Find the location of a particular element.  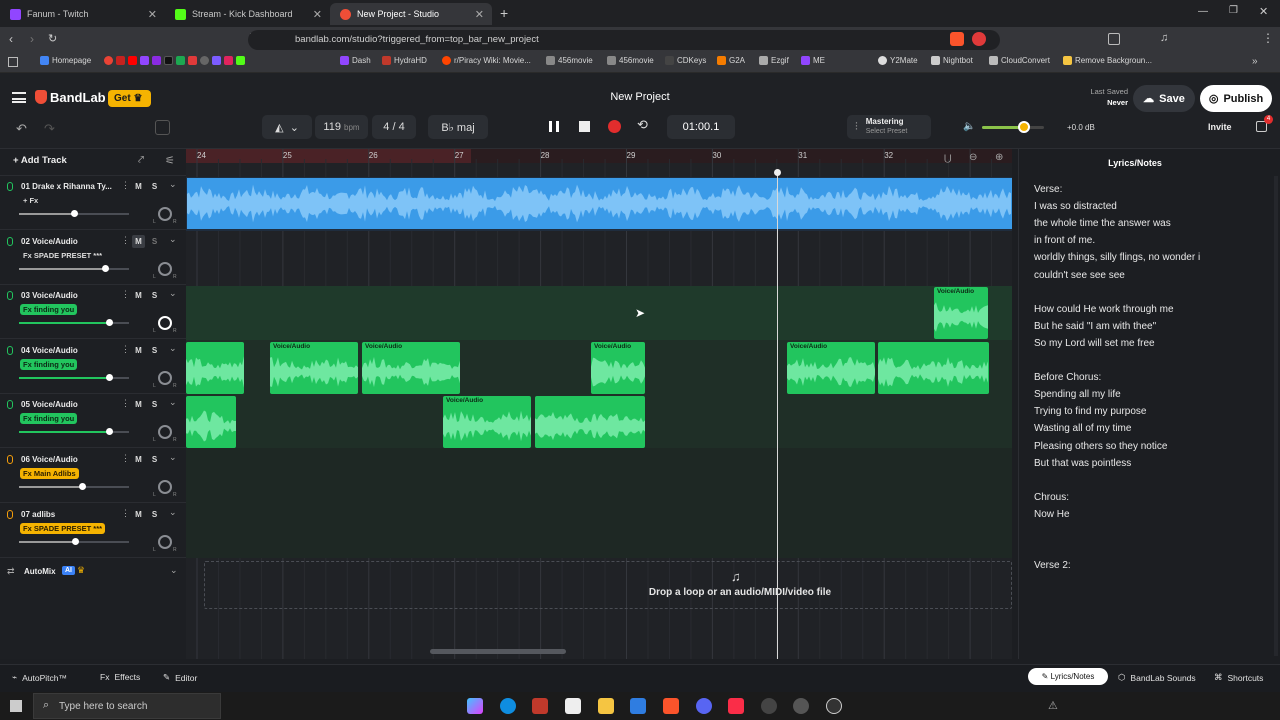

zoom-out-icon: ⊖ is located at coordinates (973, 157).